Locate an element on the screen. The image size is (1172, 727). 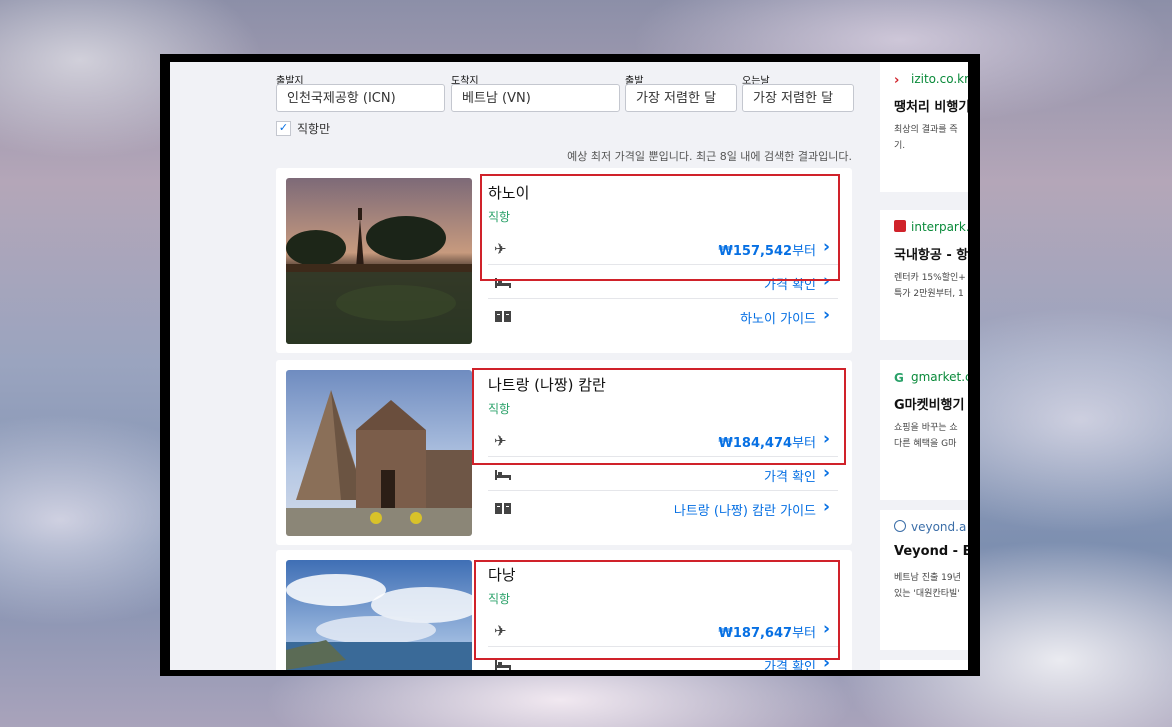
ad-desc-line: 기. is located at coordinates (900, 146).